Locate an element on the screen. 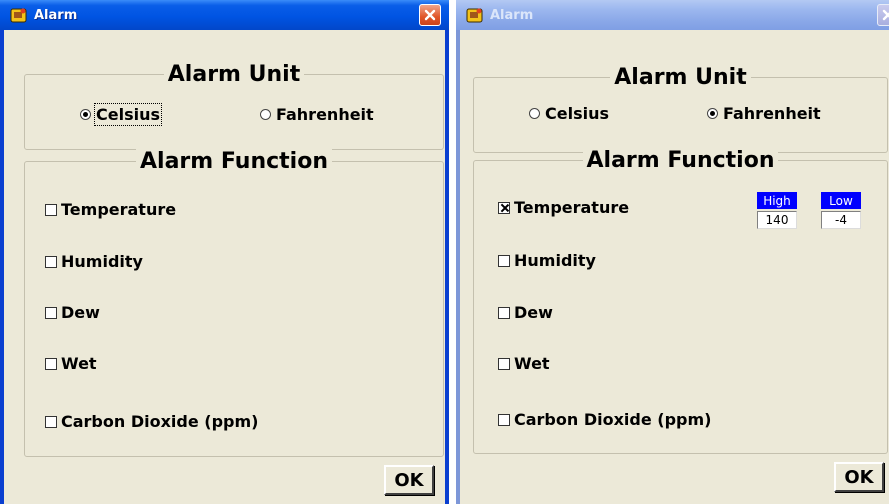 This screenshot has width=889, height=504. checkbox-checked-icon is located at coordinates (504, 207).